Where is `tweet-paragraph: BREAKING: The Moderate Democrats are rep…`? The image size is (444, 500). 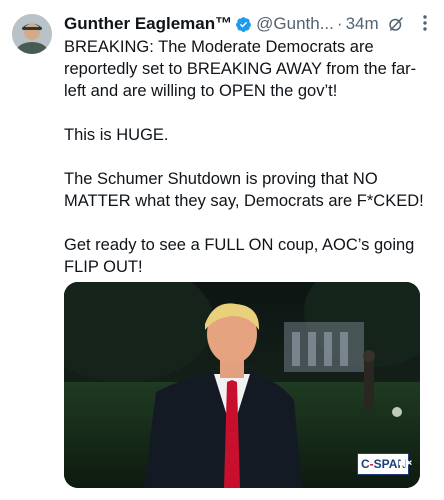
tweet-paragraph: BREAKING: The Moderate Democrats are rep… is located at coordinates (240, 69).